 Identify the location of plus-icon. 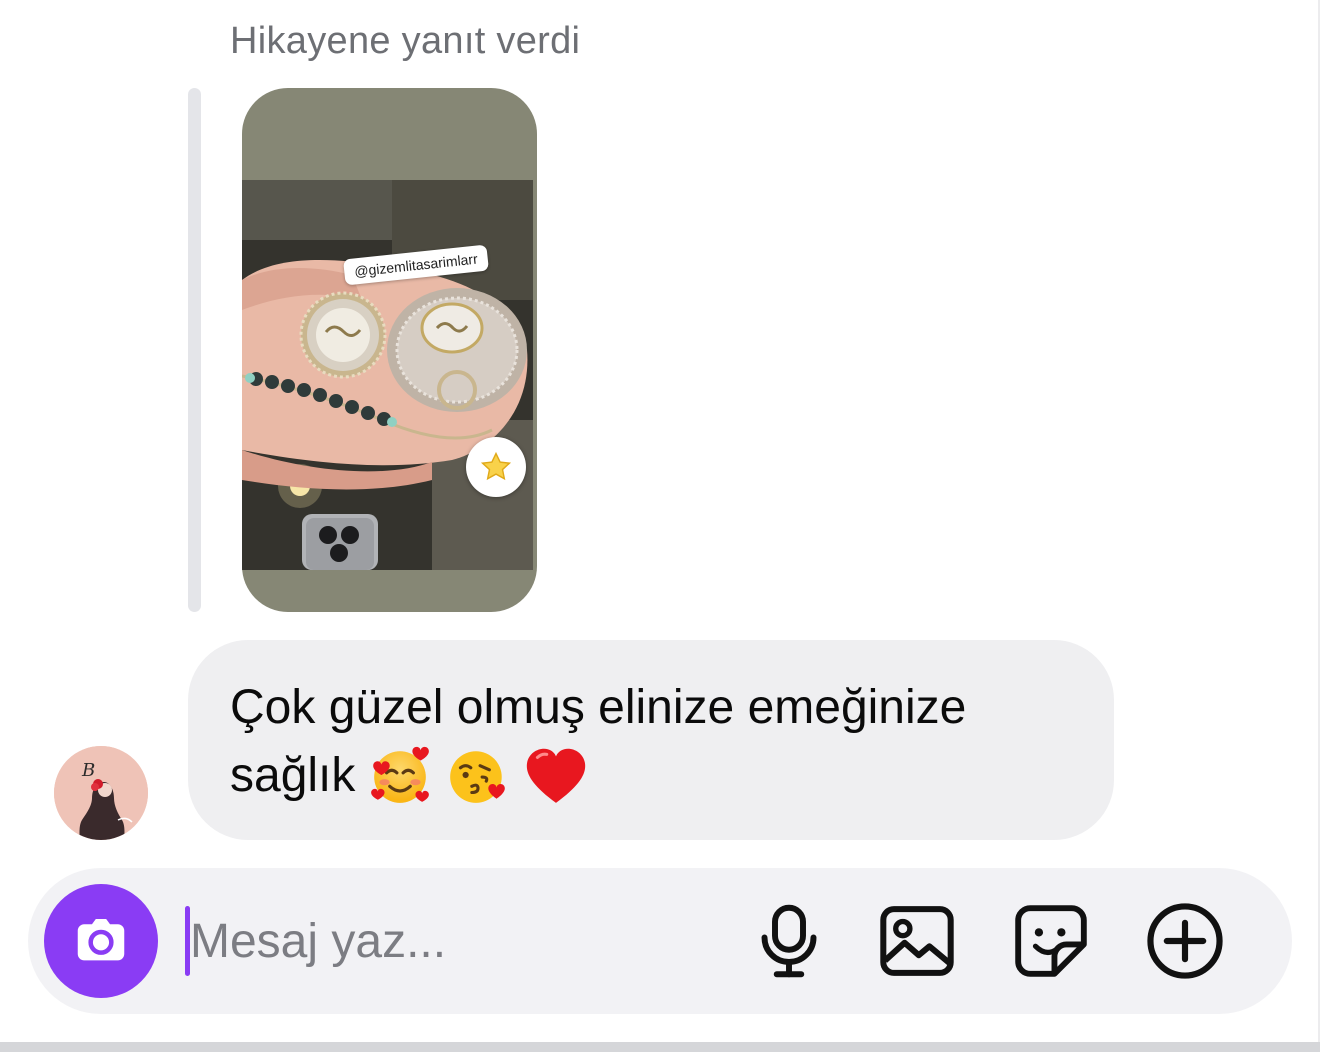
(1185, 941).